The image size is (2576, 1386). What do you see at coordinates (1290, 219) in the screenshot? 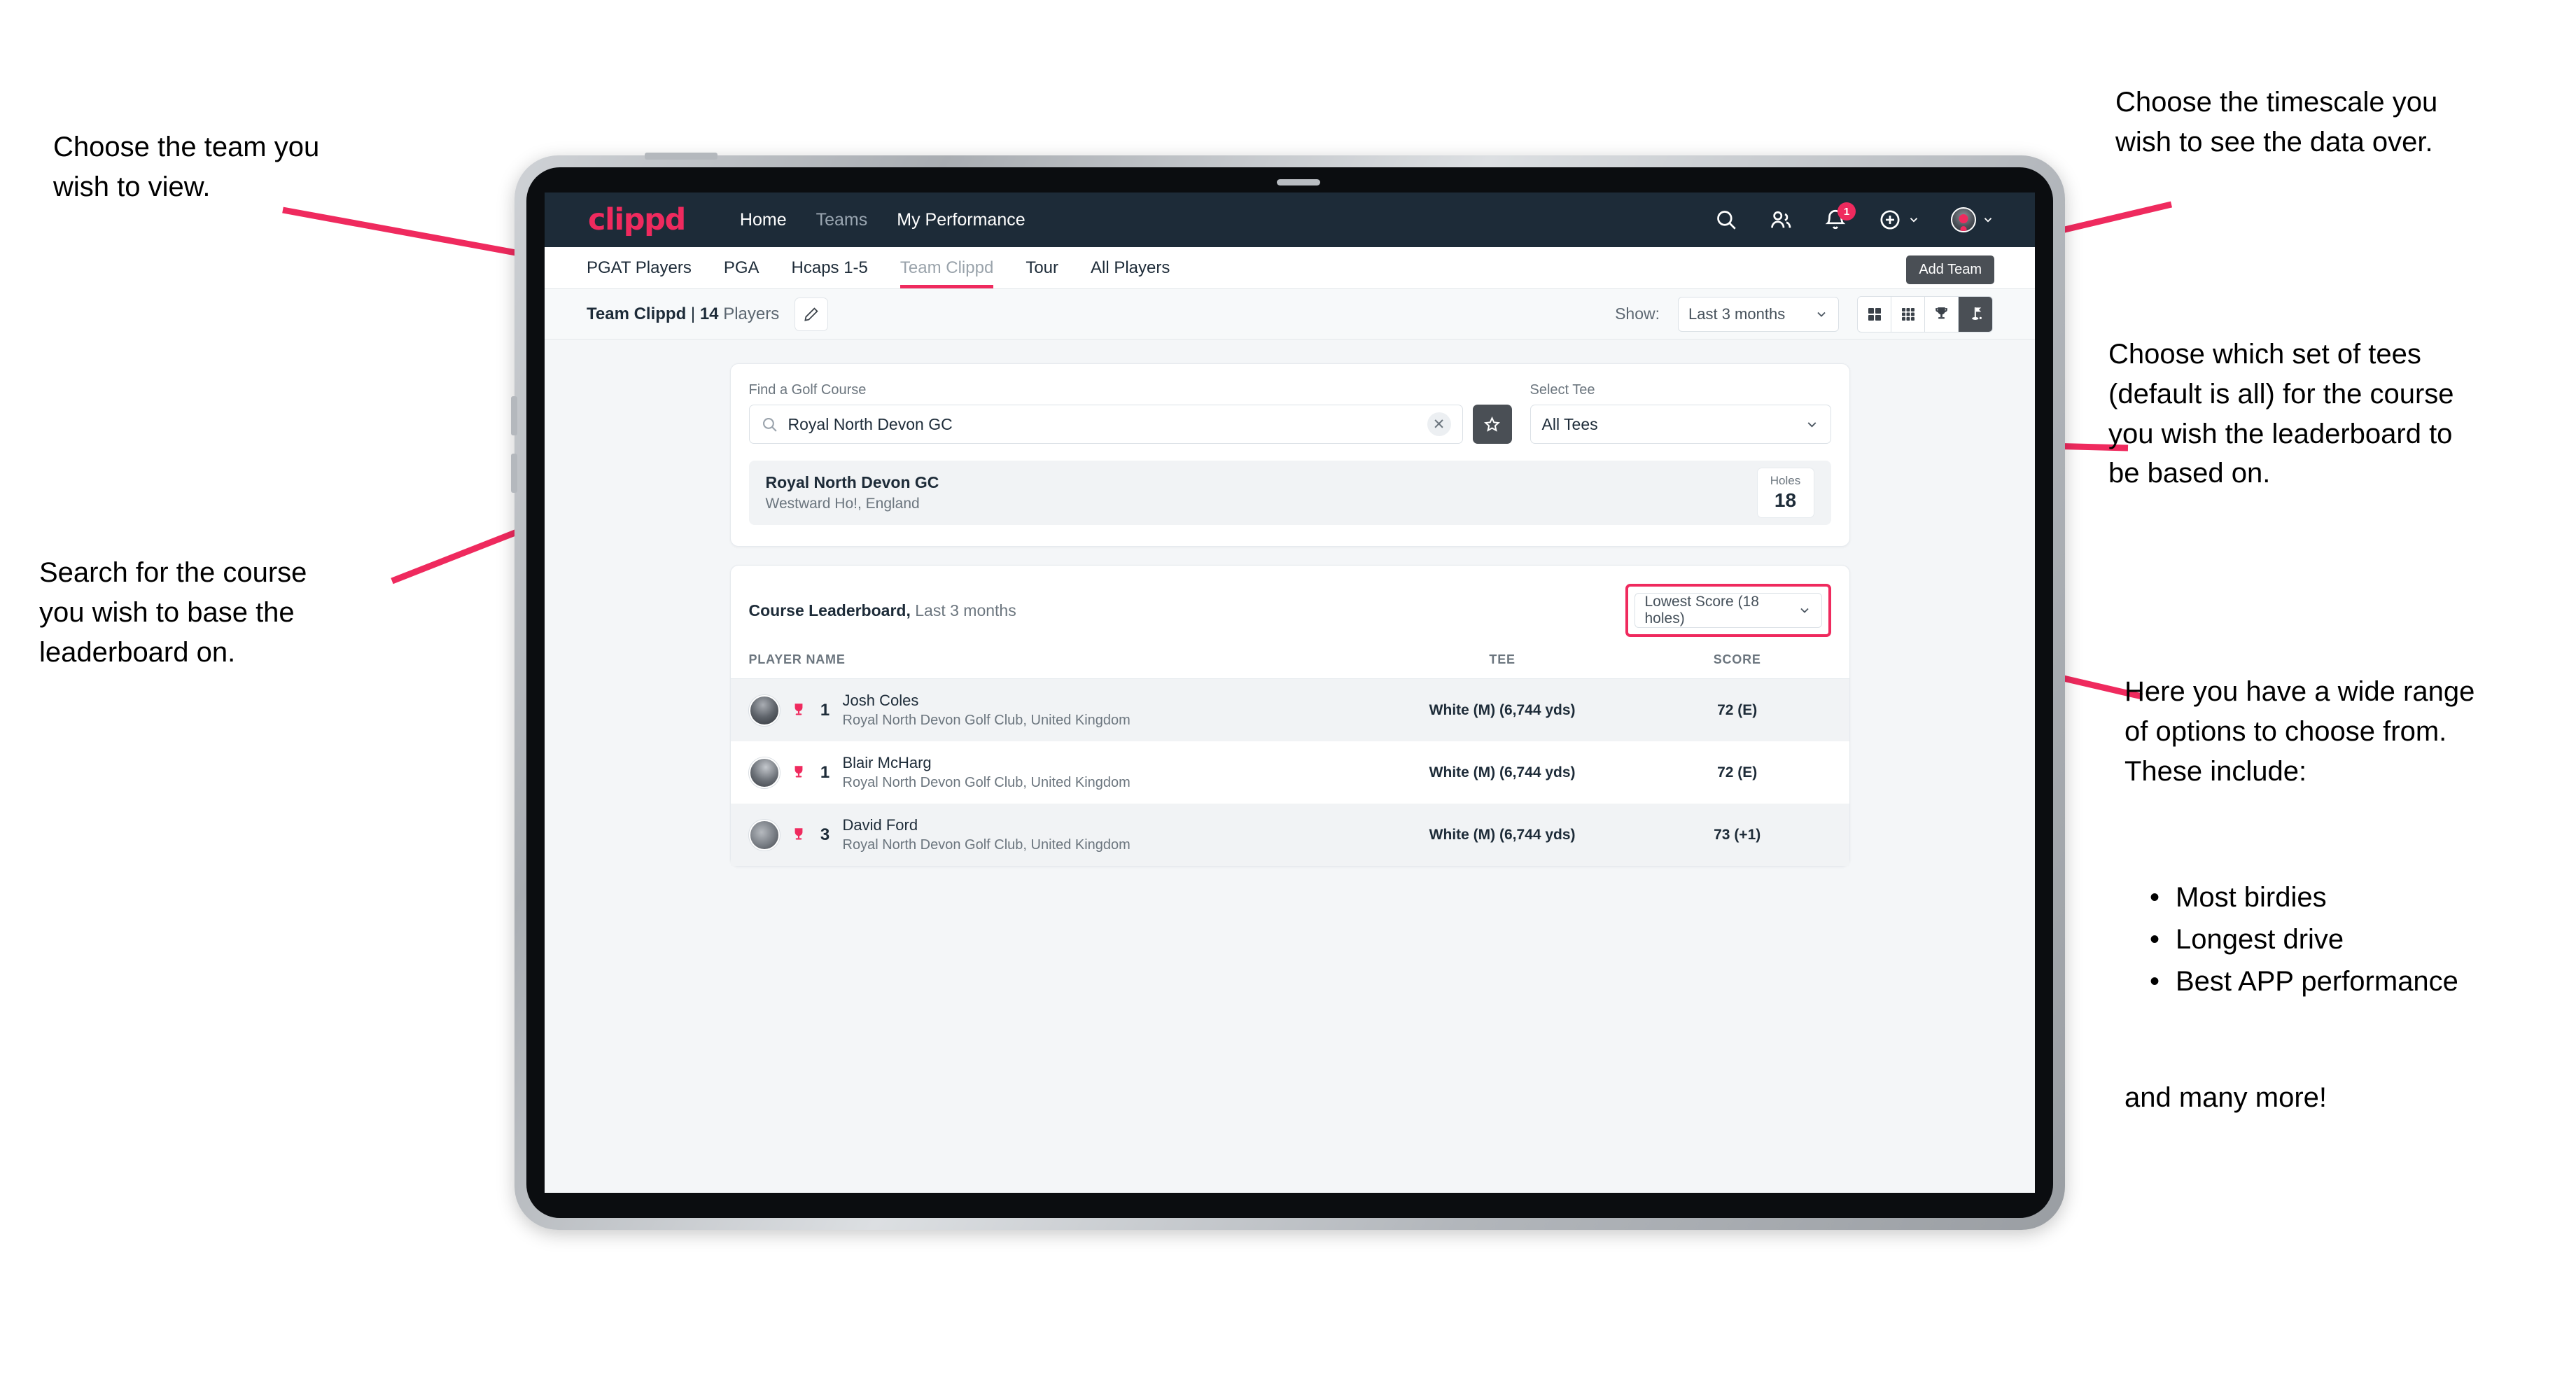
I see `app-header: clippd Home Teams My Performance 1` at bounding box center [1290, 219].